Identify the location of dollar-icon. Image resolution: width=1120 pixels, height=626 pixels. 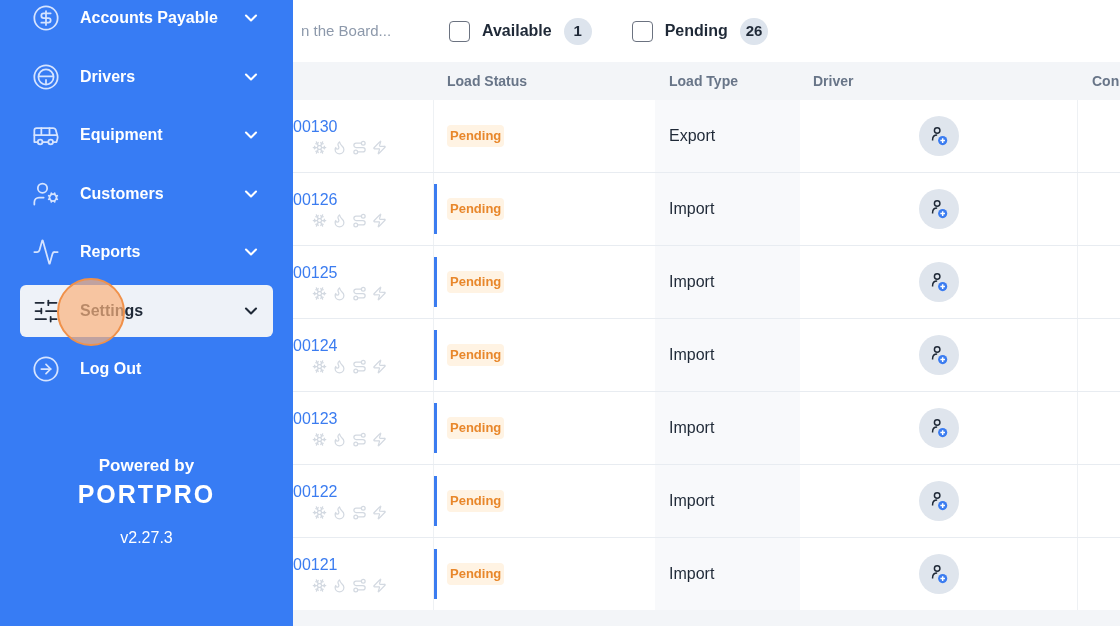
(46, 18).